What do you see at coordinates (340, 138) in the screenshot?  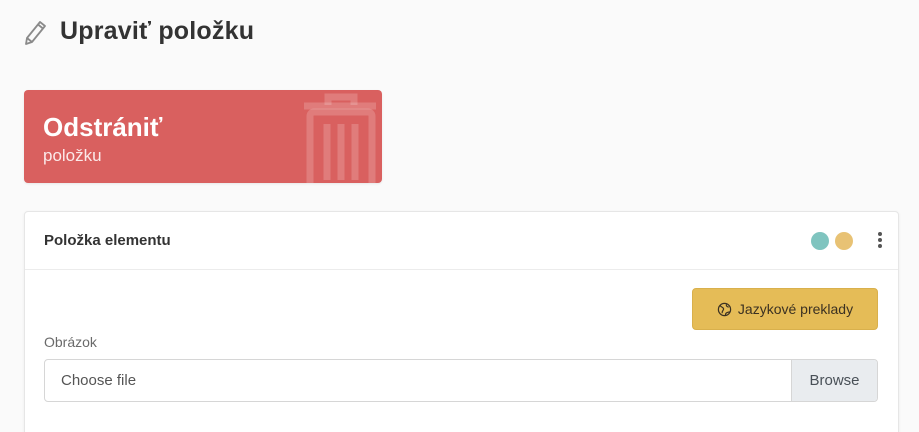 I see `trash-icon` at bounding box center [340, 138].